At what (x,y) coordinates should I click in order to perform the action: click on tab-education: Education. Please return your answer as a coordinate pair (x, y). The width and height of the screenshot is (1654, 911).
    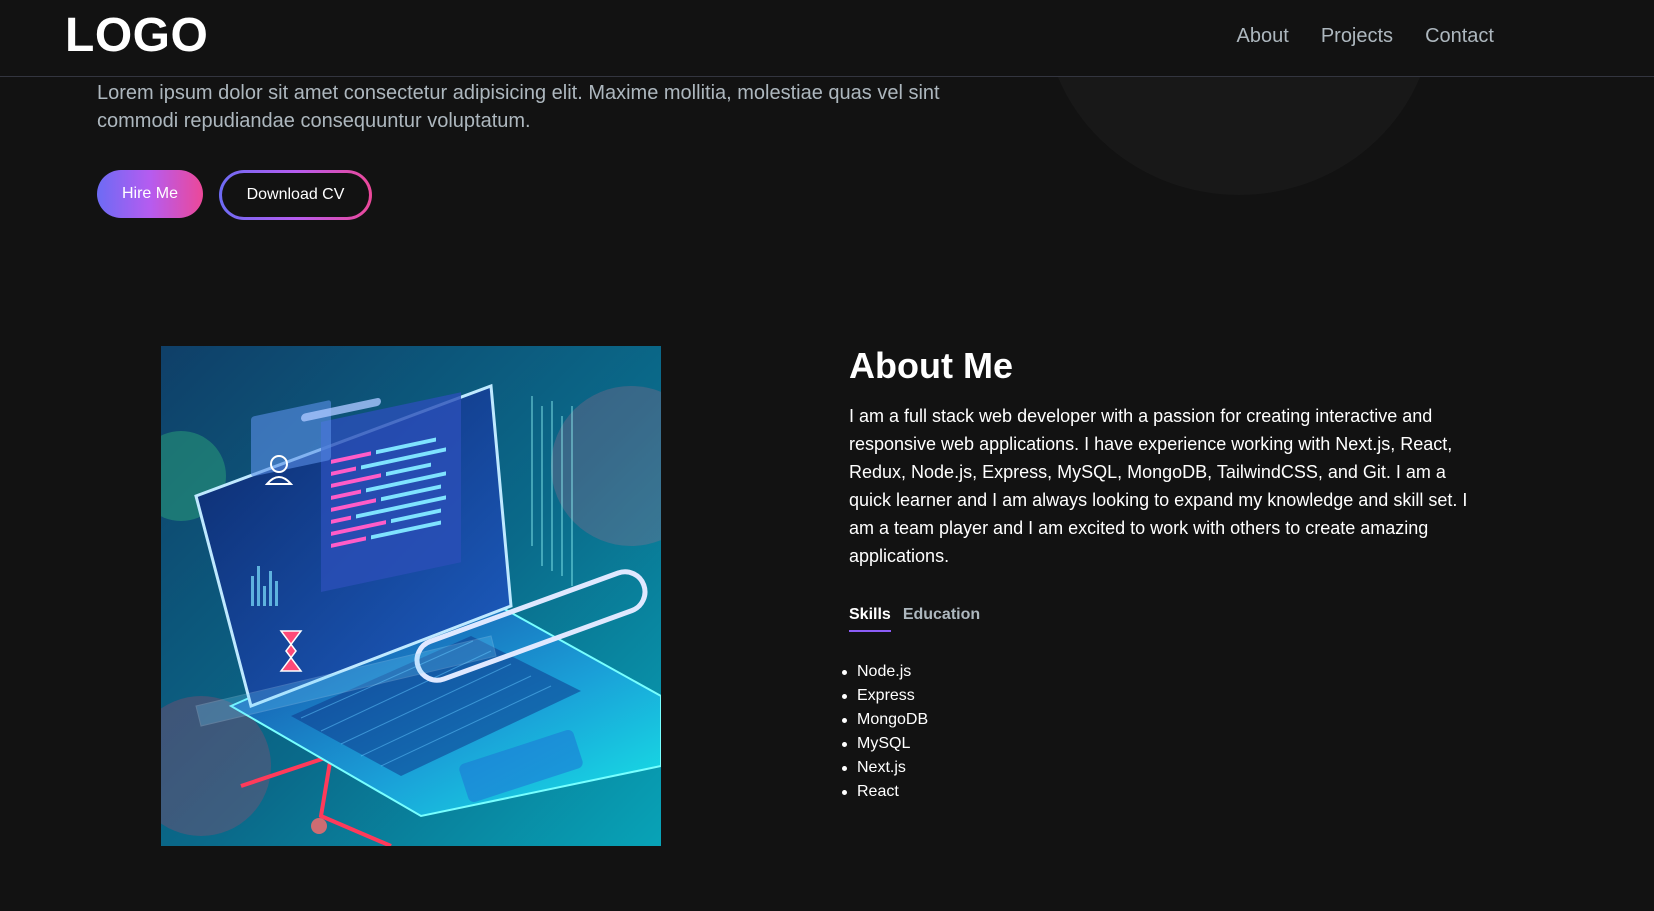
    Looking at the image, I should click on (941, 618).